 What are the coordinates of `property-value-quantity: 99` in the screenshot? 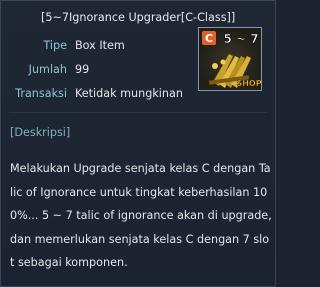 It's located at (82, 69).